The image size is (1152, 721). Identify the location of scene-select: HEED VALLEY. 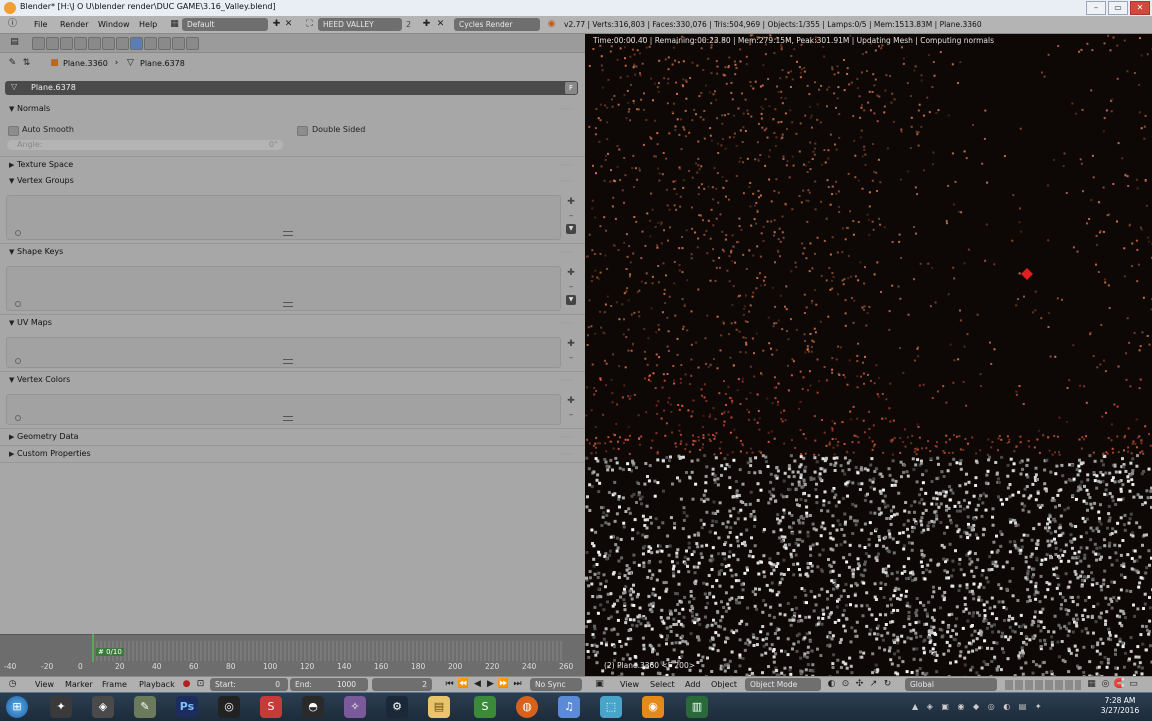
(360, 24).